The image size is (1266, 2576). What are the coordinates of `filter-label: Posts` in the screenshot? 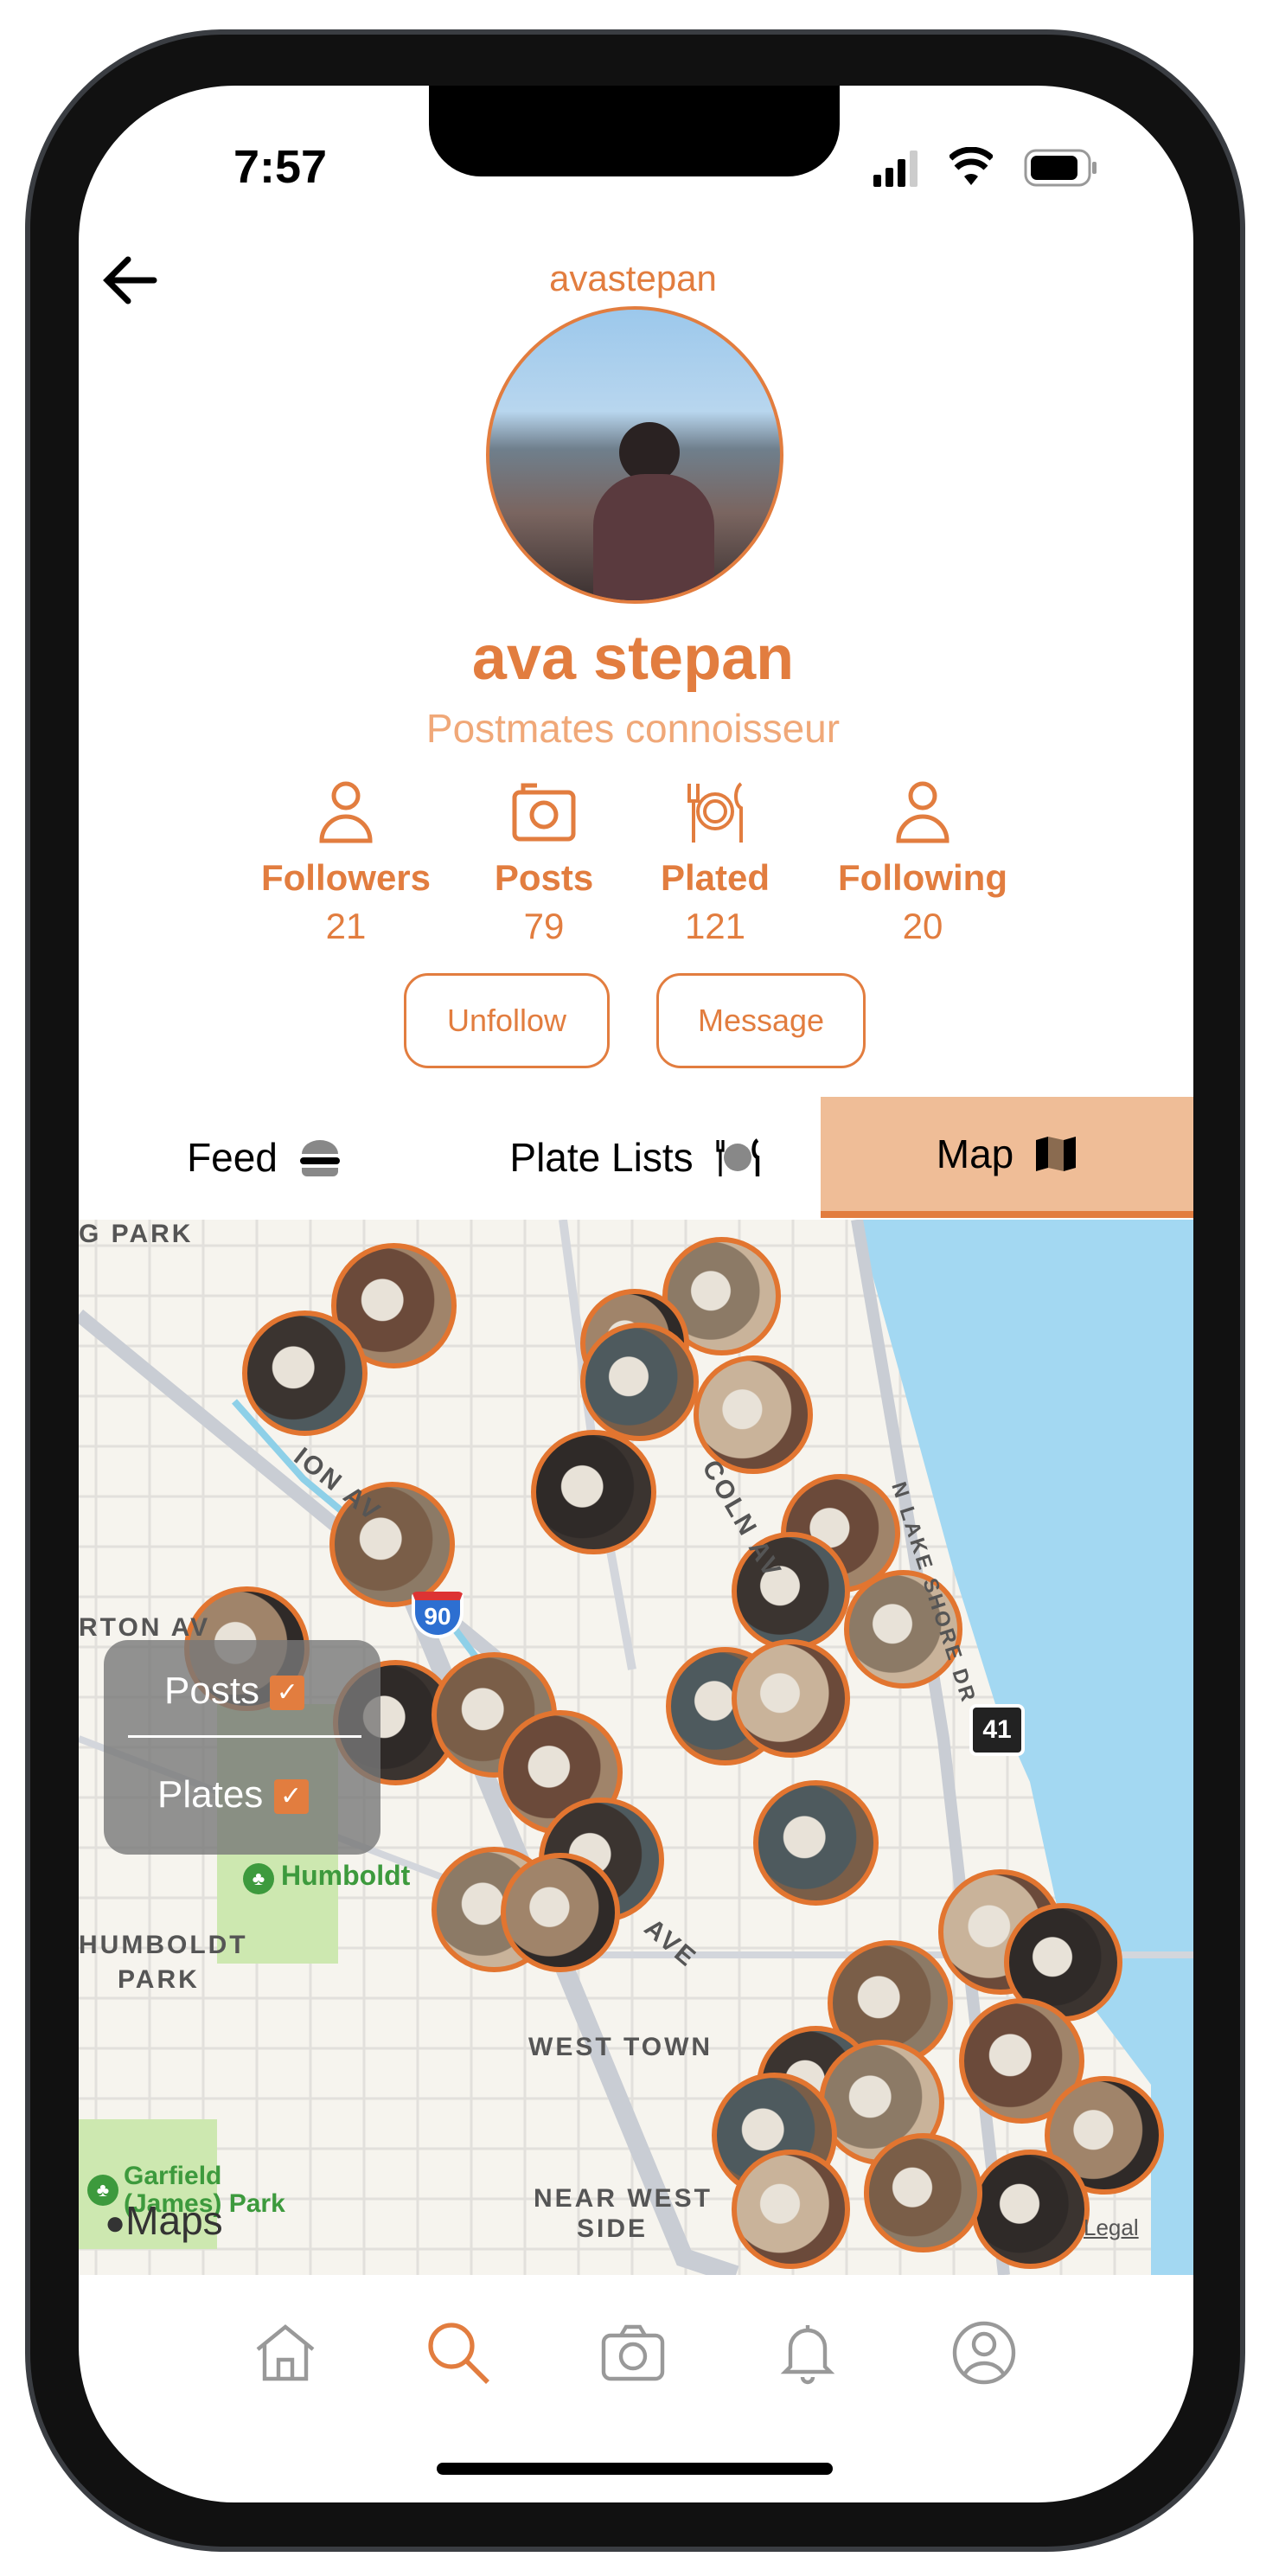 It's located at (212, 1690).